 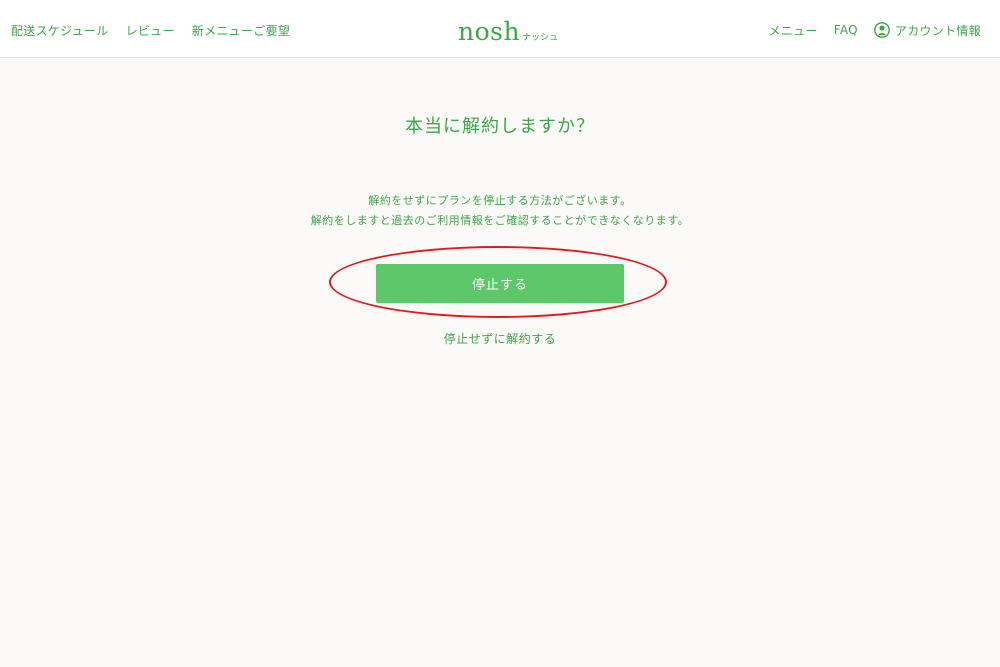 What do you see at coordinates (489, 31) in the screenshot?
I see `logo-wordmark: nosh` at bounding box center [489, 31].